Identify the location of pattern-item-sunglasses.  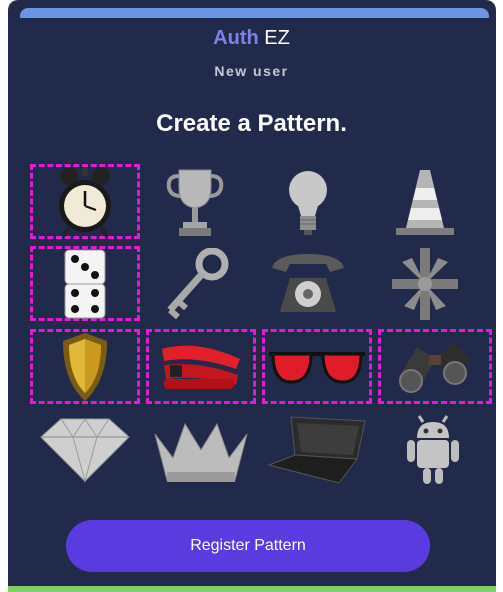
(317, 366).